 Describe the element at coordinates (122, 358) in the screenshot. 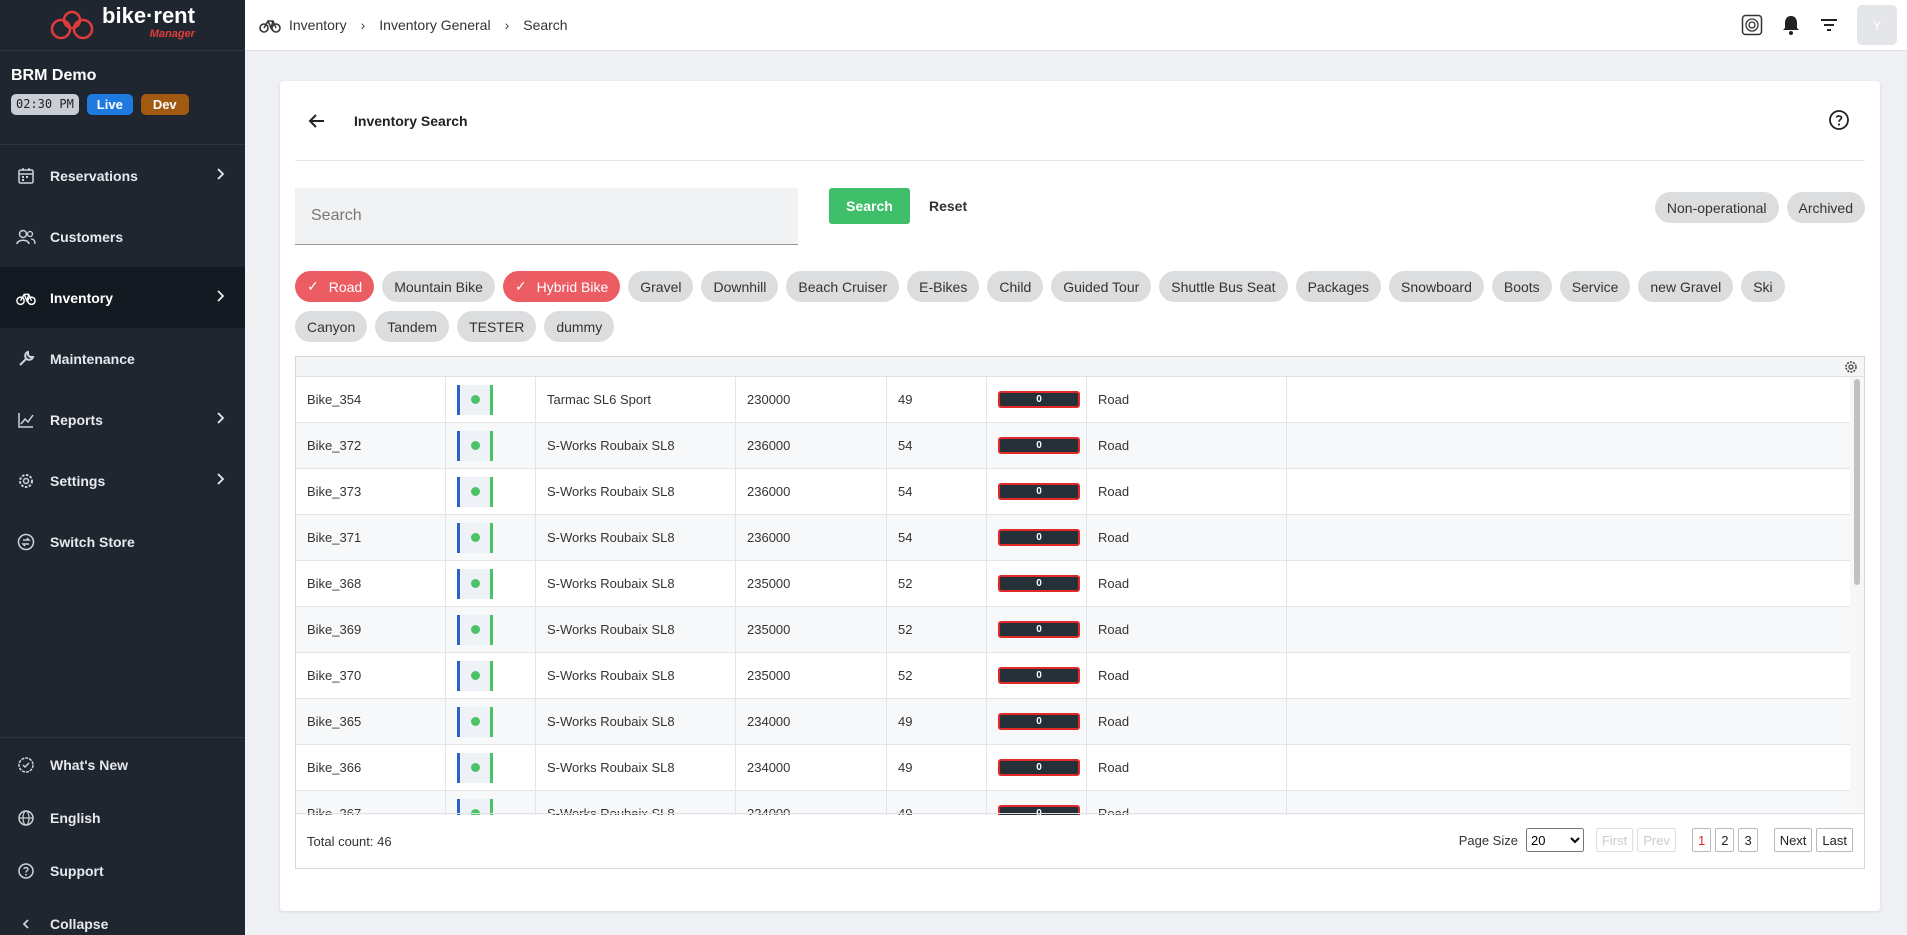

I see `sidebar-item-maintenance: Maintenance` at that location.